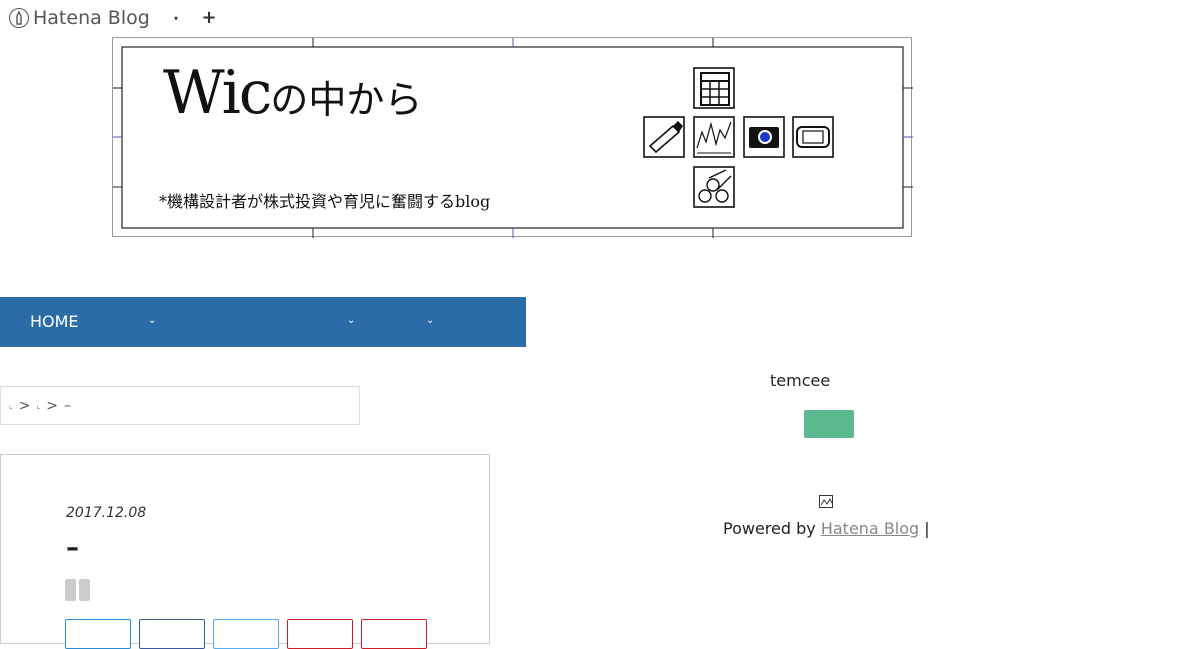 The height and width of the screenshot is (649, 1200). I want to click on hatena-blog-logo: Hatena Blog, so click(79, 18).